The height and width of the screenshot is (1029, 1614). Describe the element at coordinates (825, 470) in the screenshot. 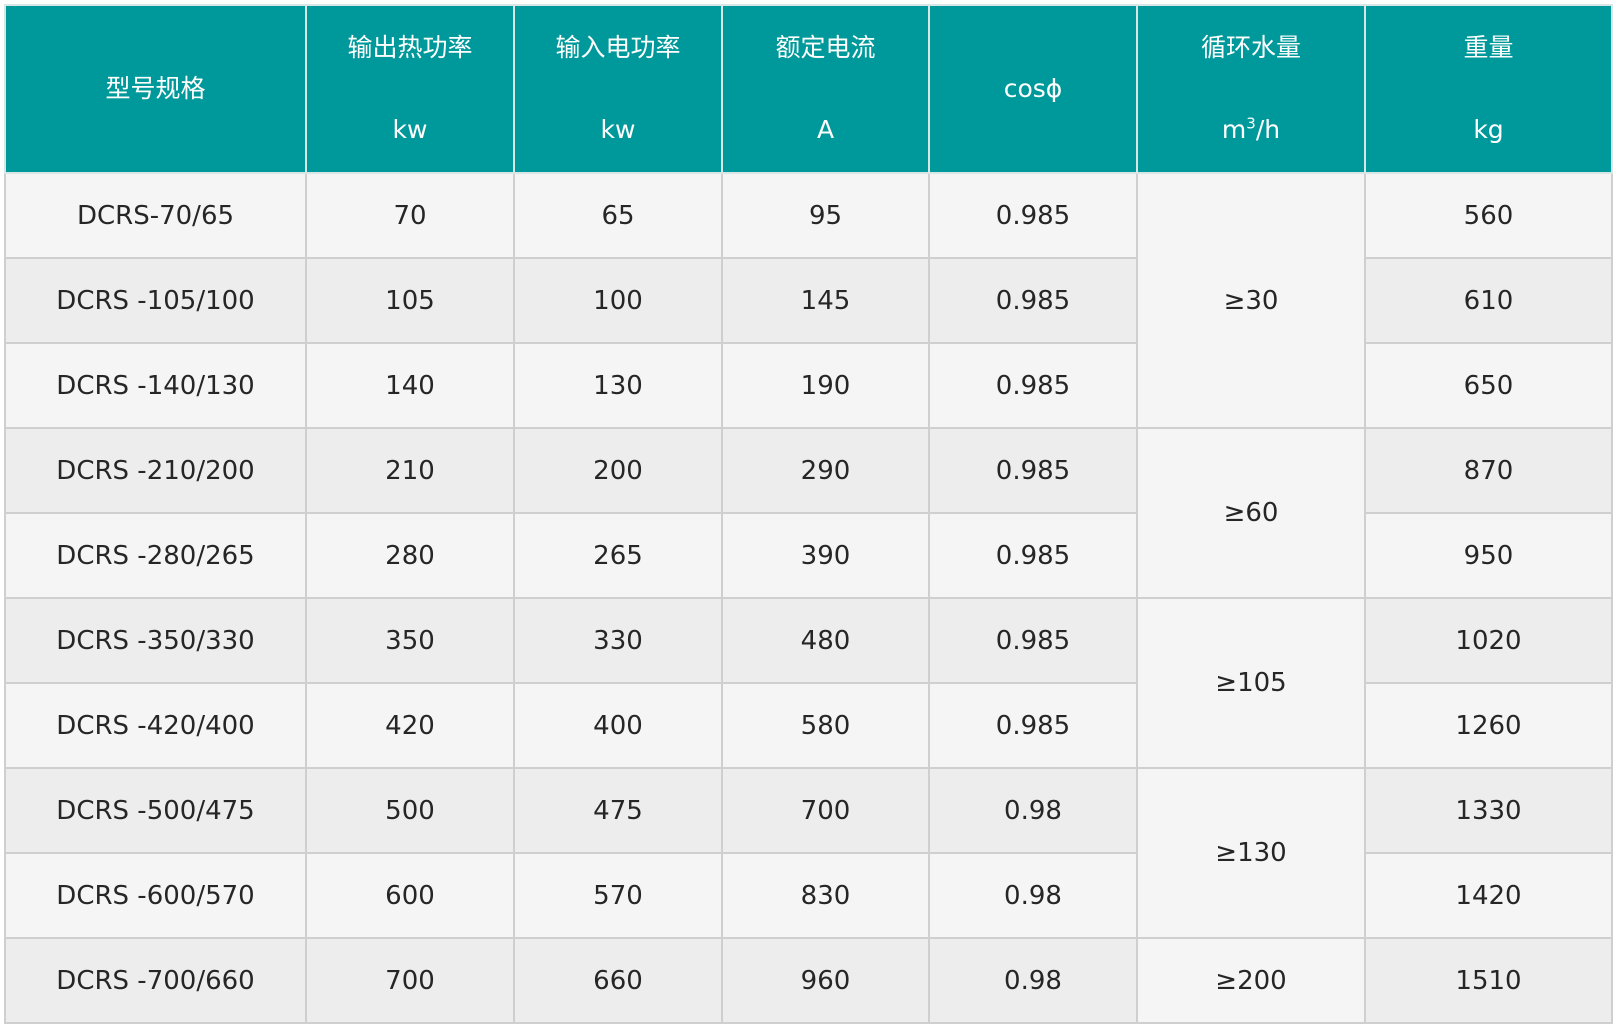

I see `cell-rated-current: 290` at that location.